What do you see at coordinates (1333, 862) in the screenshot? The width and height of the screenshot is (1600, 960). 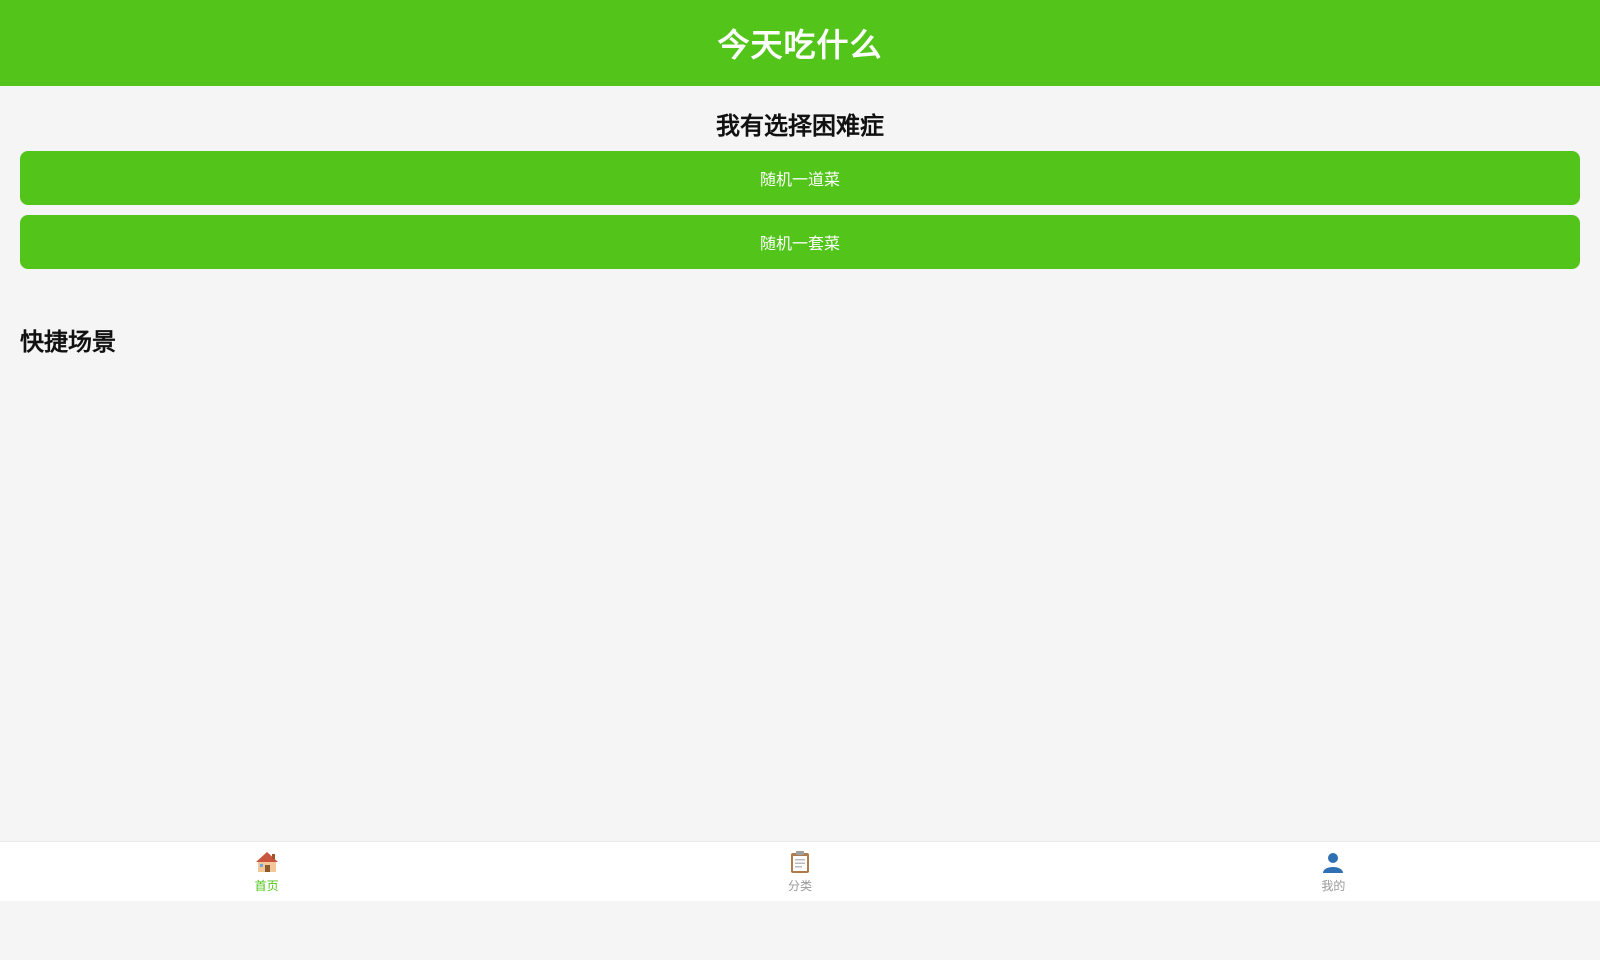 I see `user-icon` at bounding box center [1333, 862].